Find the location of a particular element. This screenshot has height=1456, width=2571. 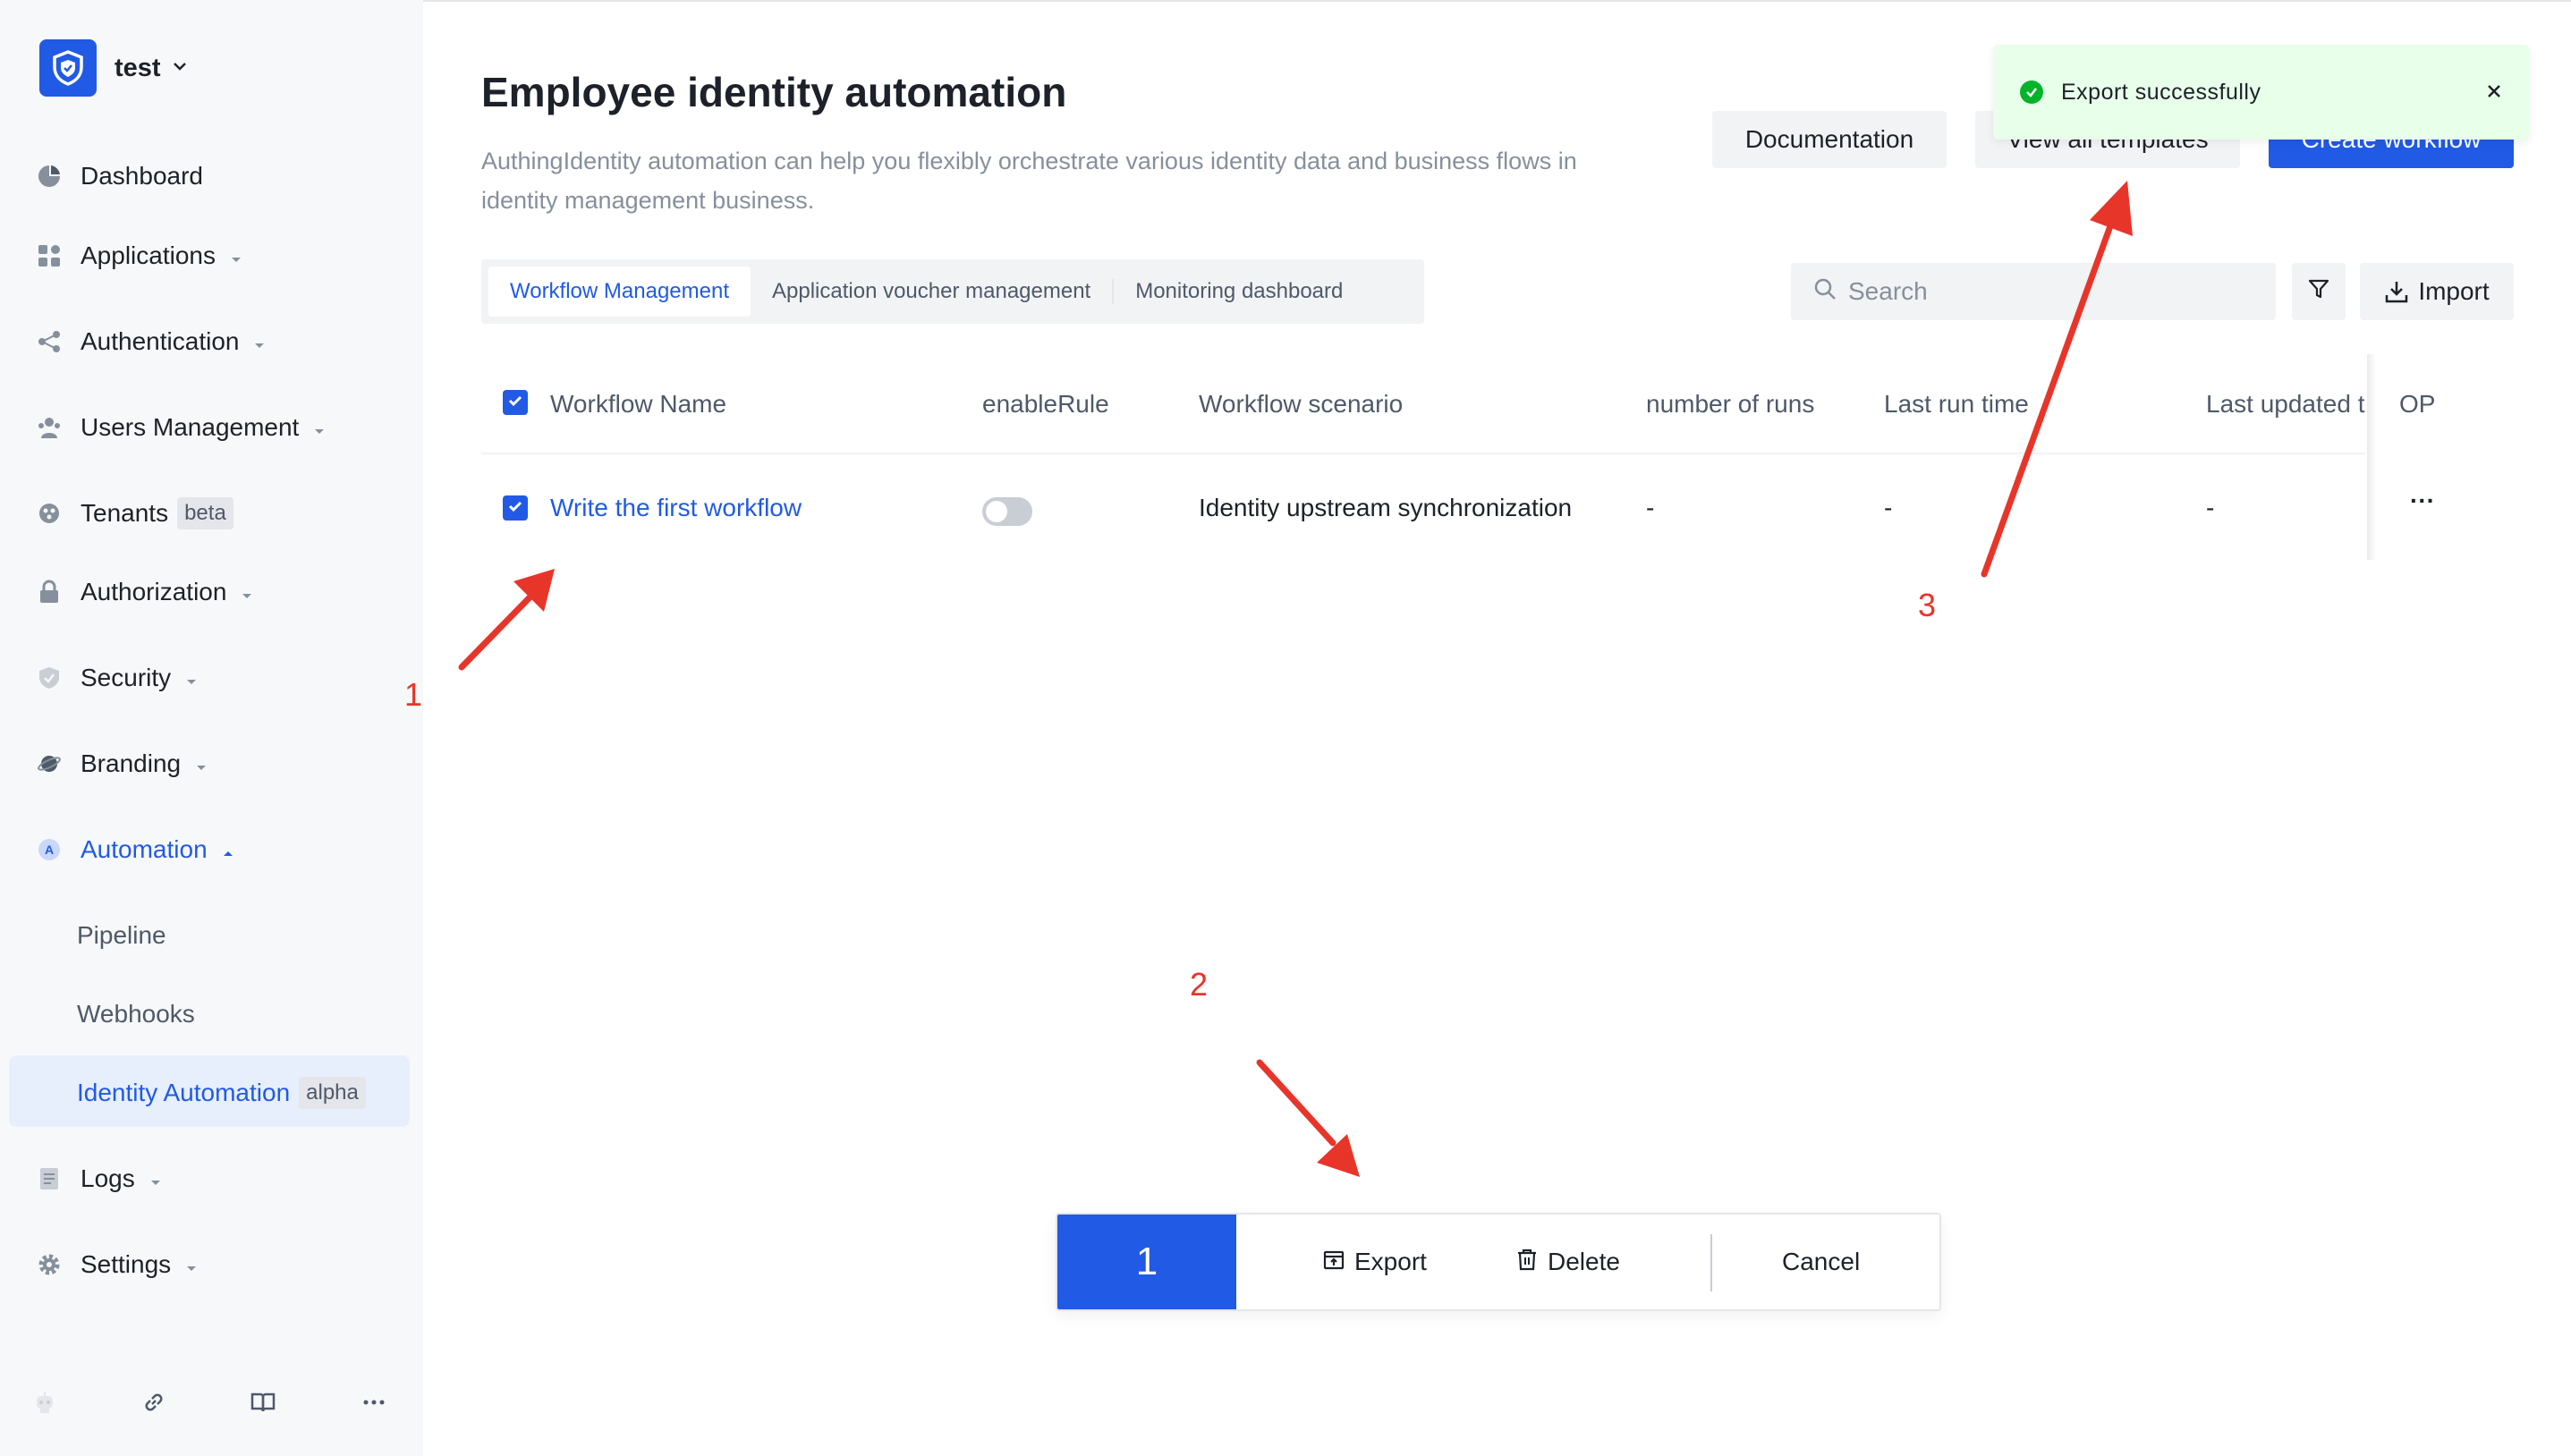

sidebar-item-users-management: Users Management is located at coordinates (181, 427).